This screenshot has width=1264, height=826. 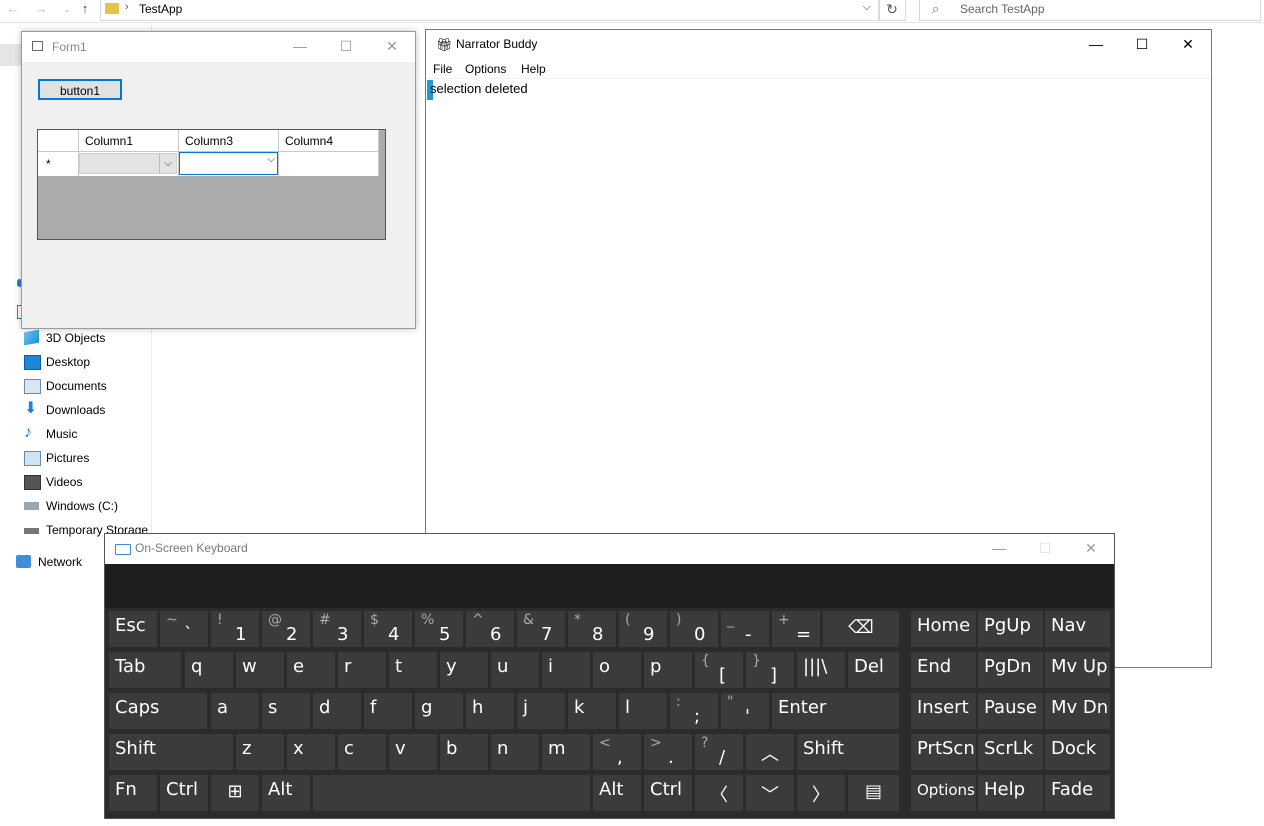 I want to click on cell-column1: ⌵, so click(x=129, y=164).